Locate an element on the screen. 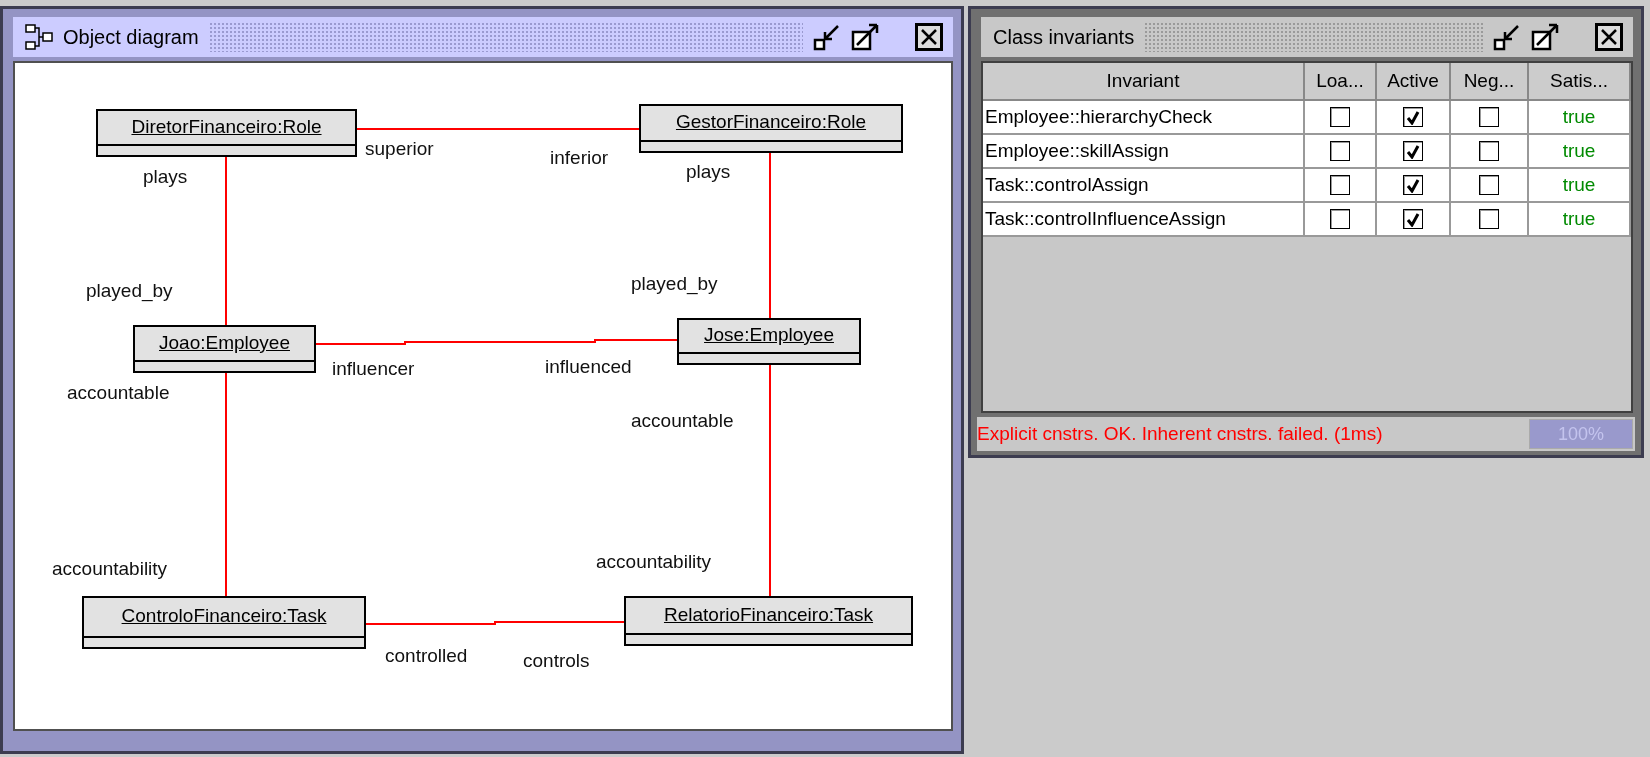 This screenshot has width=1650, height=757. object-box: DiretorFinanceiro:Role is located at coordinates (226, 133).